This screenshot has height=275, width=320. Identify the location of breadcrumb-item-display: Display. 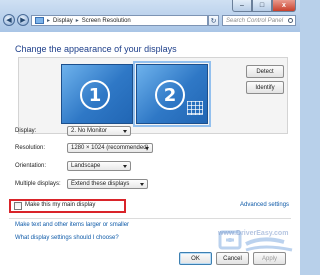
(63, 21).